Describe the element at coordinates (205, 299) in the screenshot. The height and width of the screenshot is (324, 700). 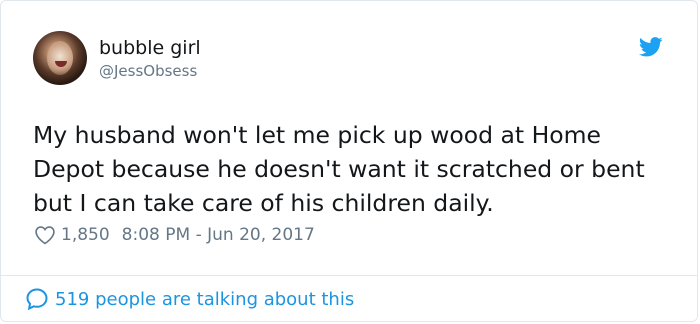
I see `talking-label: 519 people are talking about this` at that location.